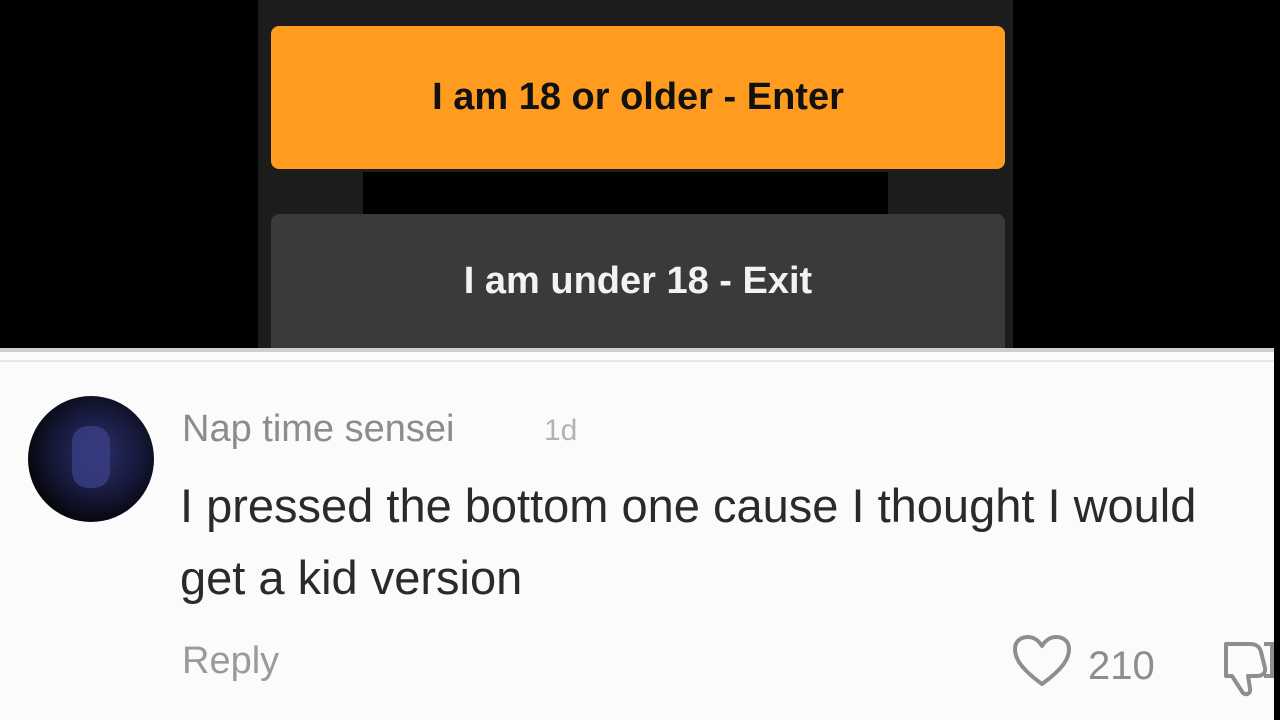  I want to click on heart-icon, so click(1042, 666).